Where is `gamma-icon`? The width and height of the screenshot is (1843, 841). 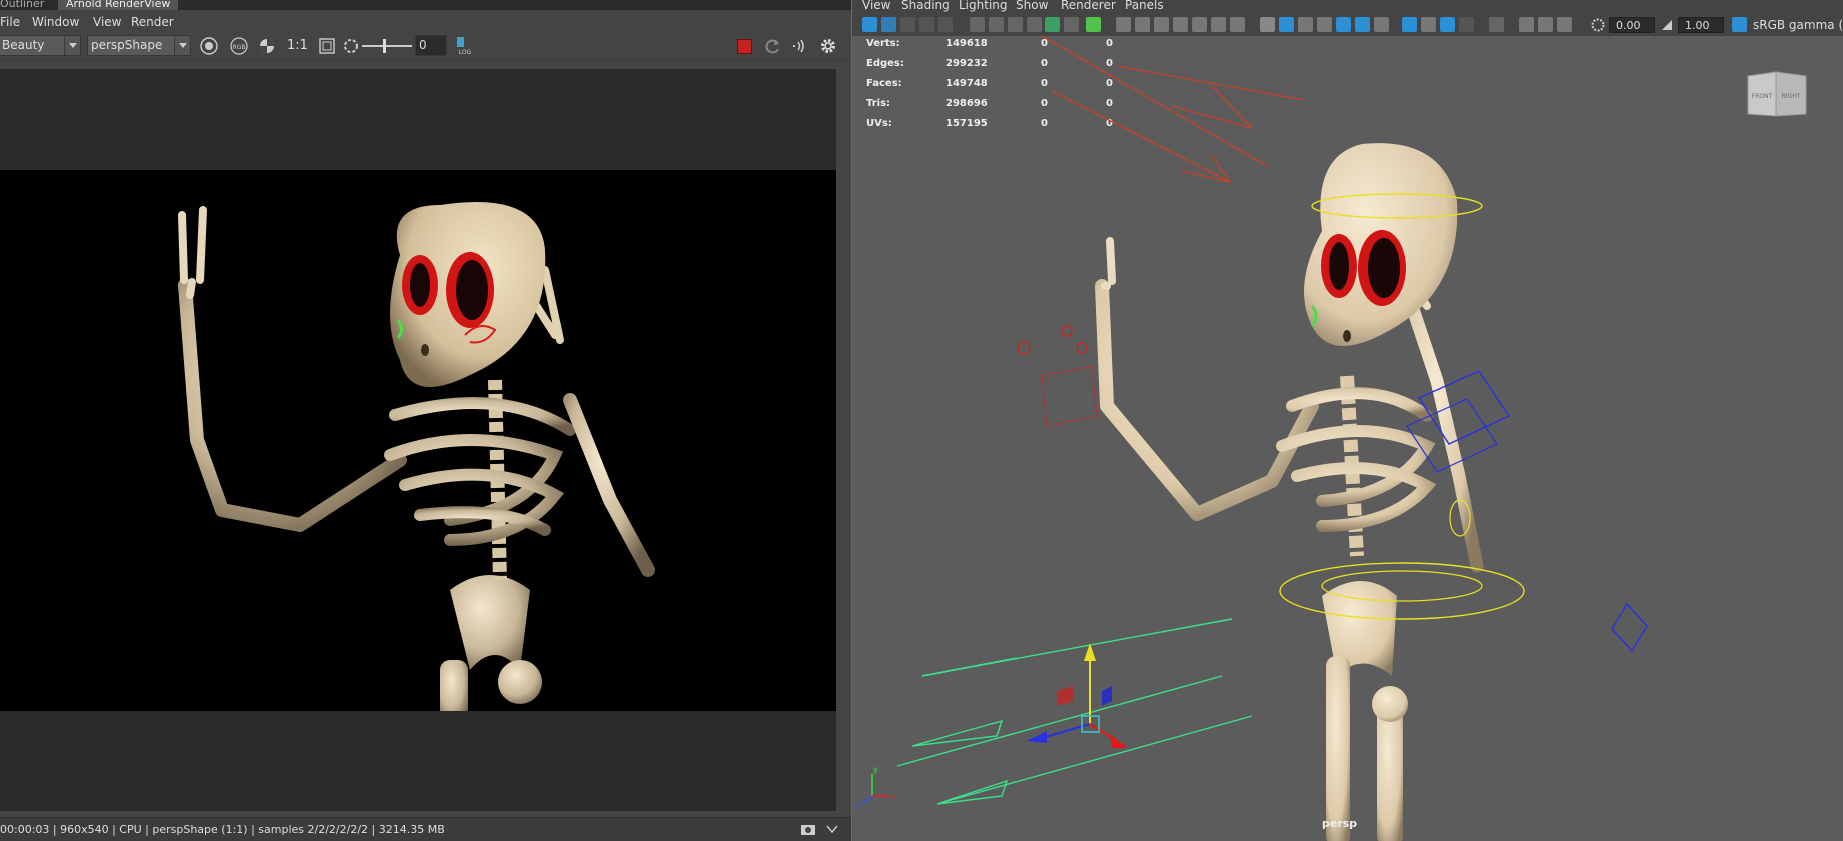 gamma-icon is located at coordinates (1667, 25).